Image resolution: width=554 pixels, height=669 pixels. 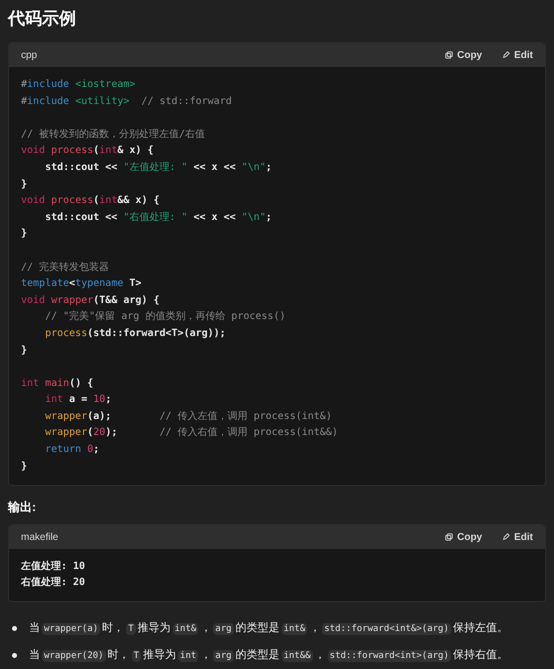 I want to click on code-line: // 被转发到的函数，分别处理左值/右值, so click(x=113, y=135).